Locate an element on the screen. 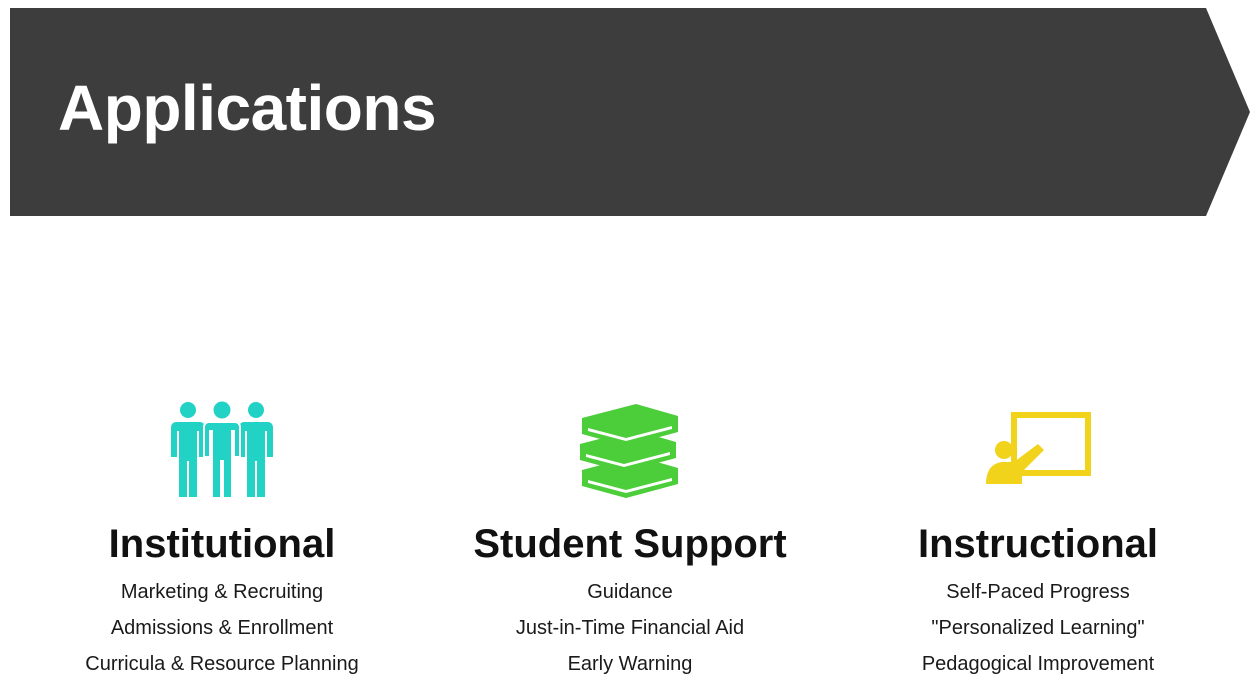  list-item: Early Warning is located at coordinates (630, 664).